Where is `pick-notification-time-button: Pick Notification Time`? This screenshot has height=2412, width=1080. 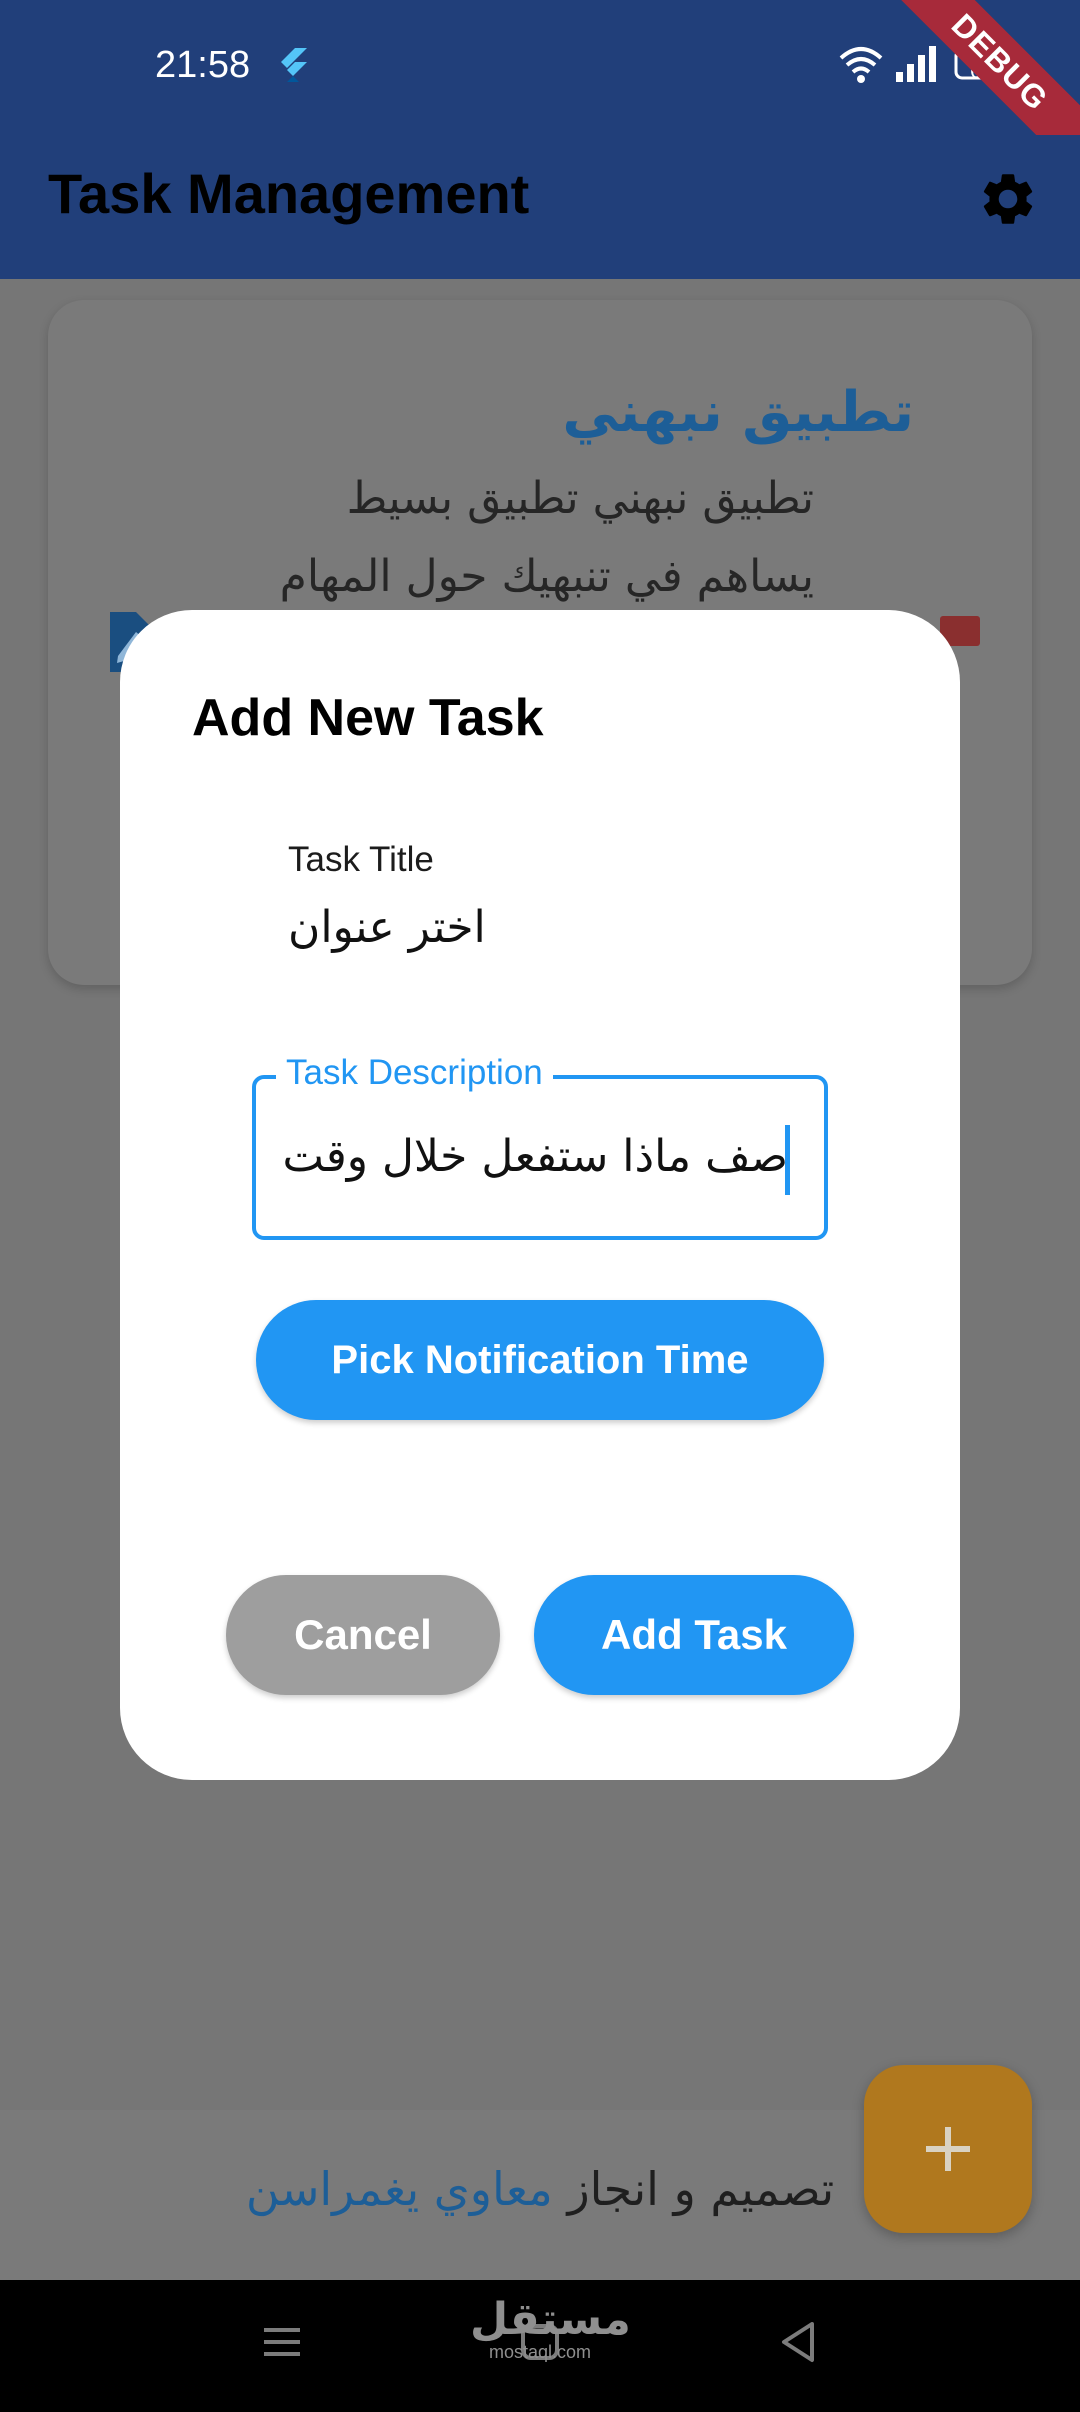 pick-notification-time-button: Pick Notification Time is located at coordinates (540, 1360).